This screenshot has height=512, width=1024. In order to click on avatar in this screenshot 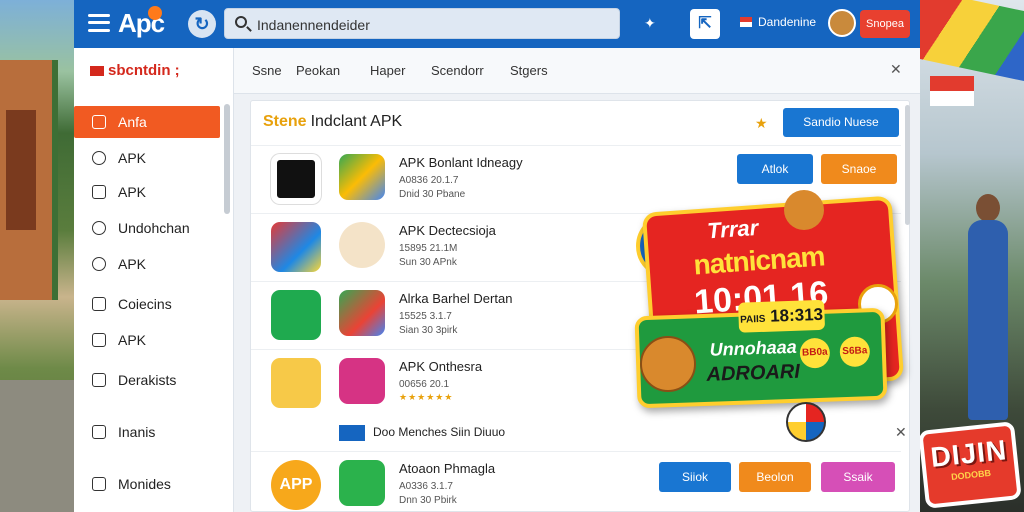, I will do `click(842, 23)`.